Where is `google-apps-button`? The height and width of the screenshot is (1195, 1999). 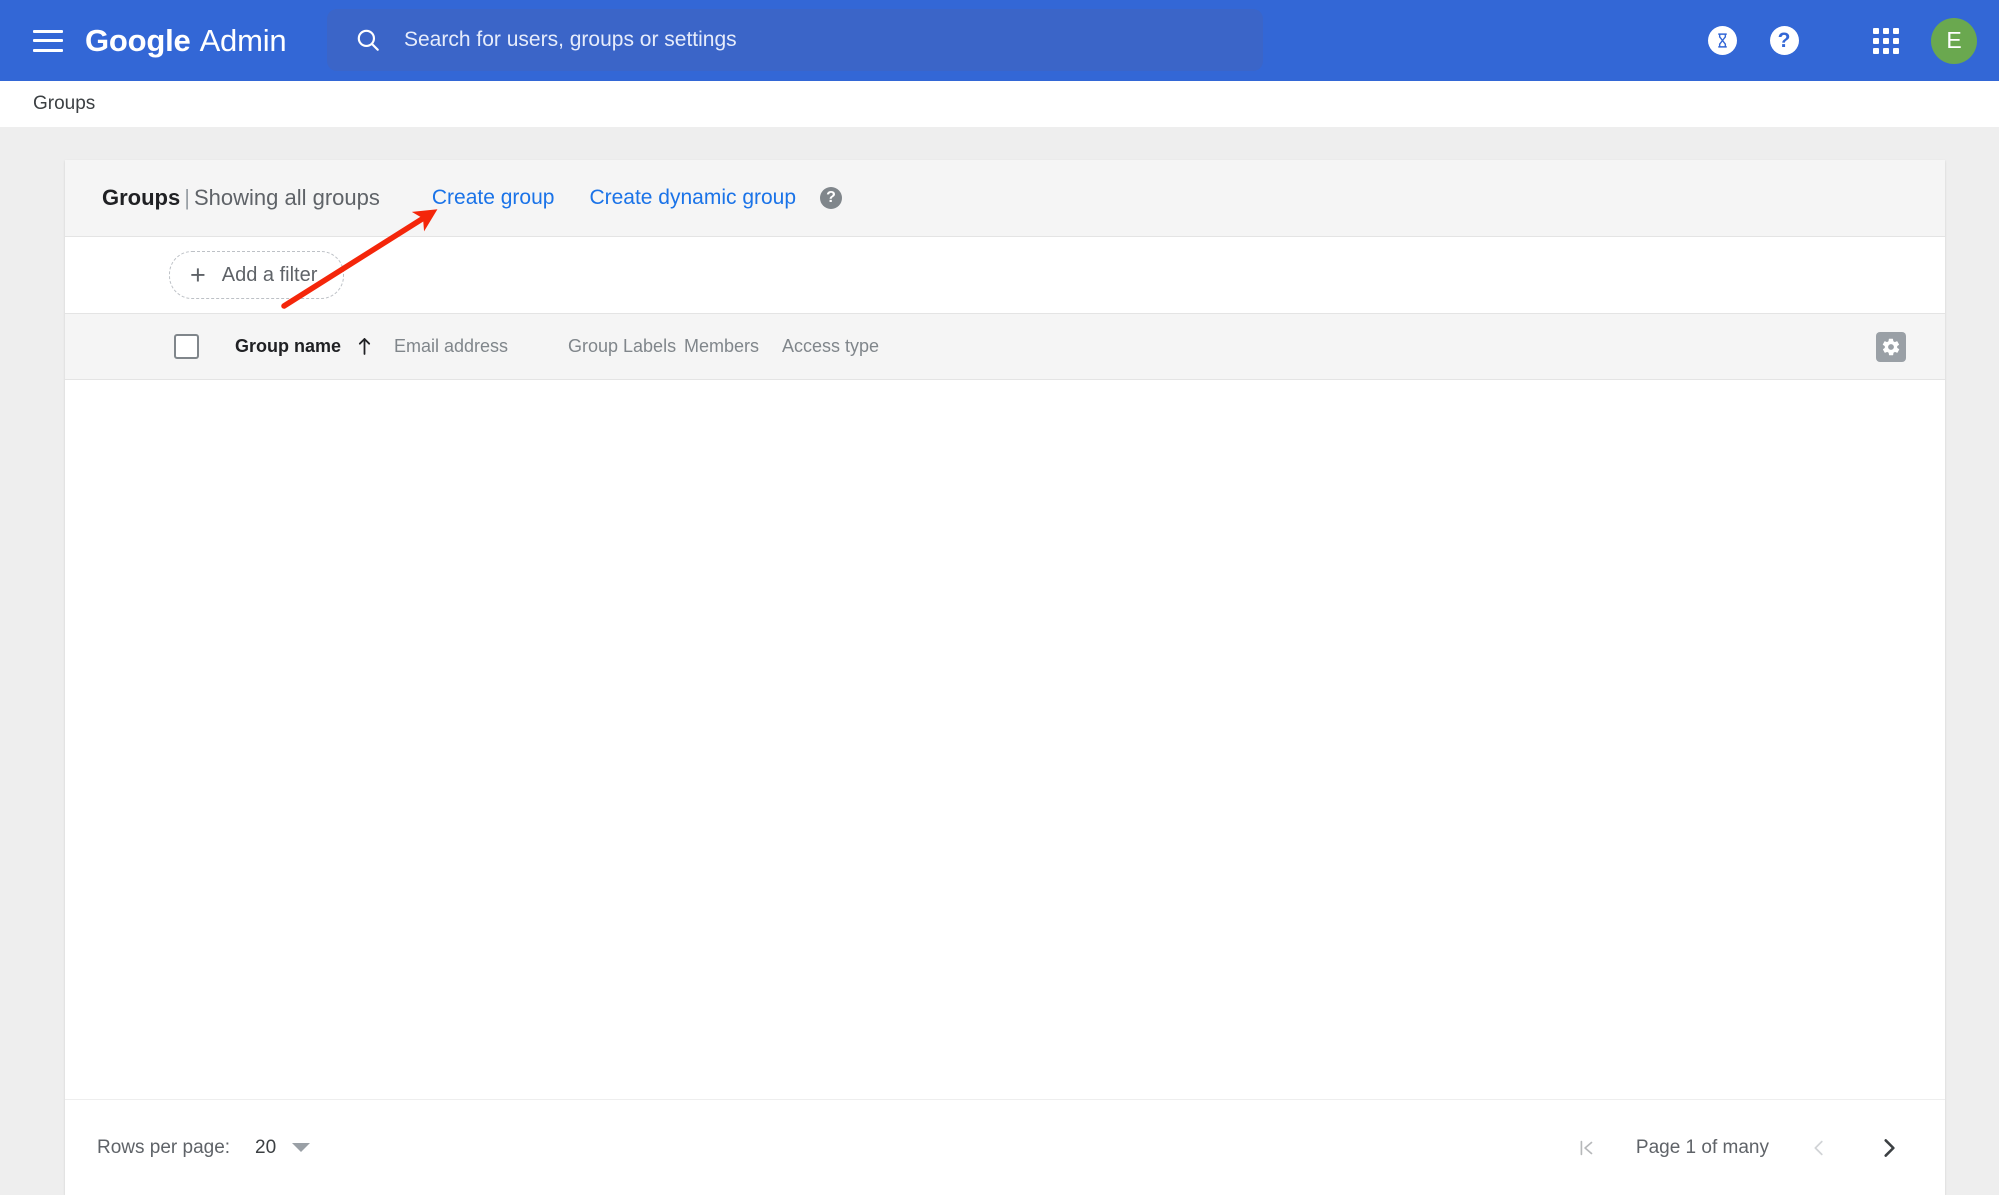 google-apps-button is located at coordinates (1886, 41).